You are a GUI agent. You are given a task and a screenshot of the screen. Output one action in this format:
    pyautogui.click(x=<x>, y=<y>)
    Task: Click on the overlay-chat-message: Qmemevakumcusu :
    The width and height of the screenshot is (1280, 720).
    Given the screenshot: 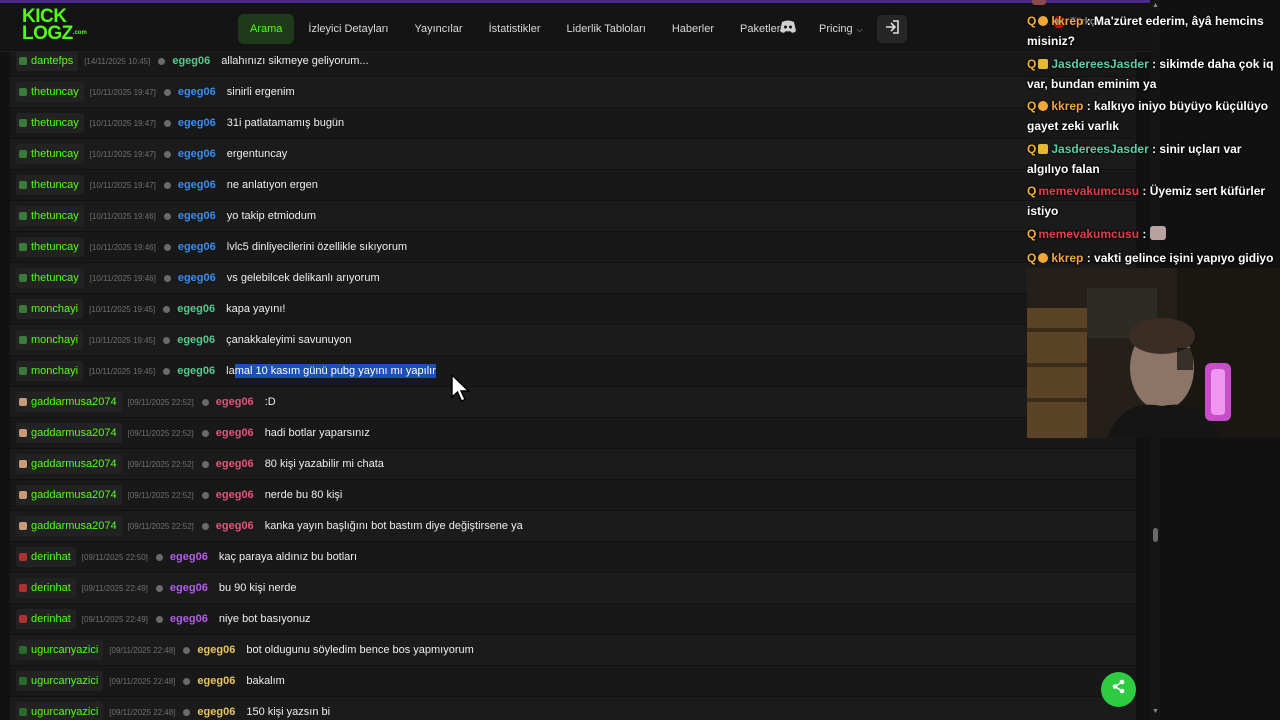 What is the action you would take?
    pyautogui.click(x=1153, y=234)
    